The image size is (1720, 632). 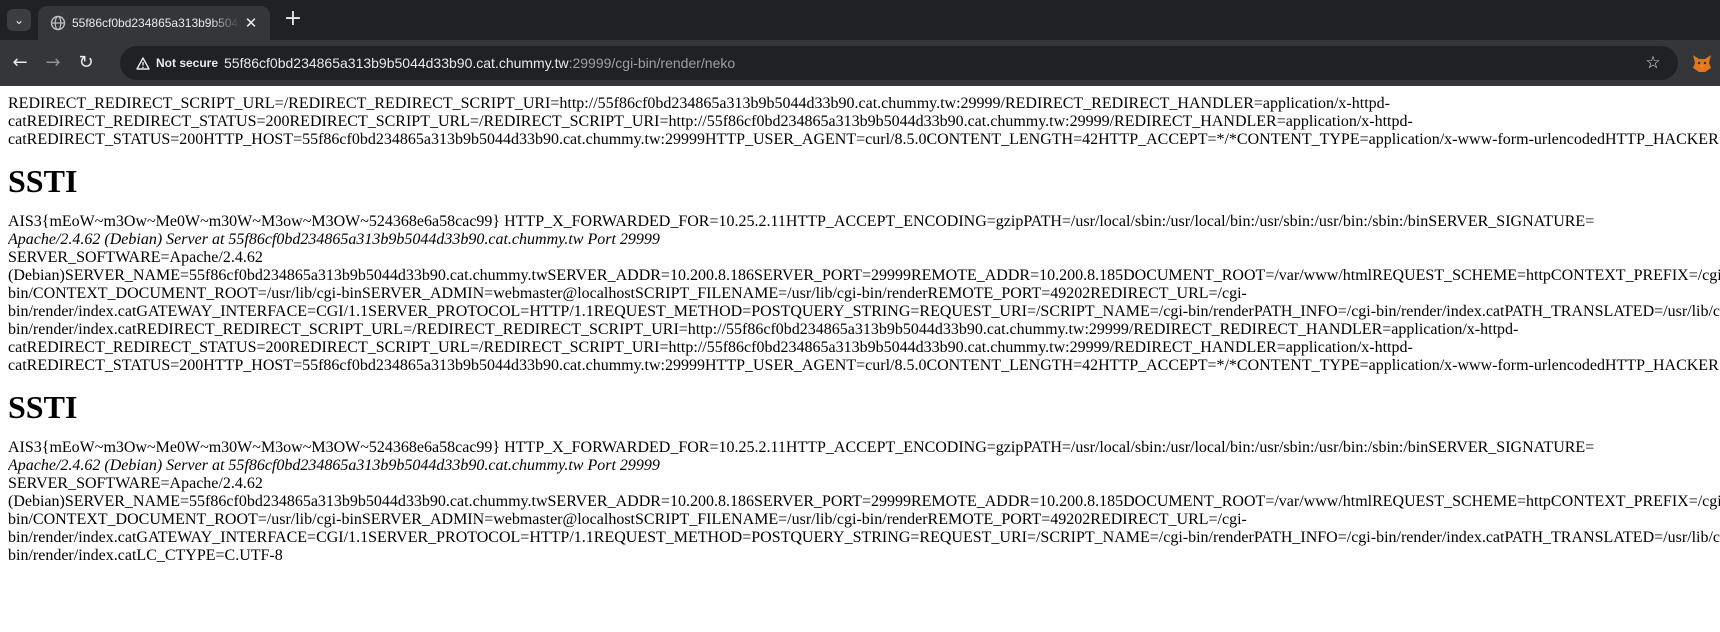 I want to click on security-indicator: Not secure, so click(x=177, y=63).